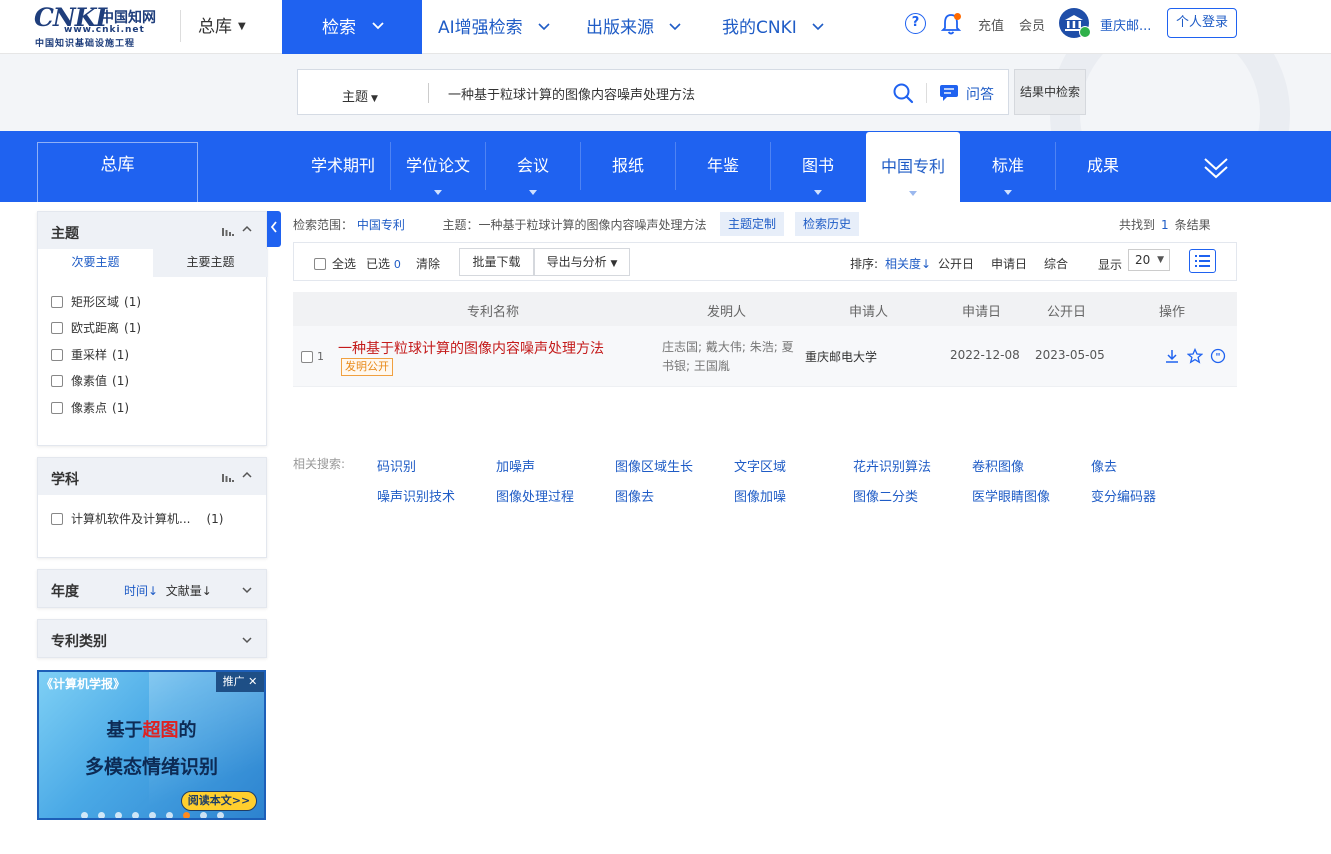  Describe the element at coordinates (1172, 356) in the screenshot. I see `download-icon` at that location.